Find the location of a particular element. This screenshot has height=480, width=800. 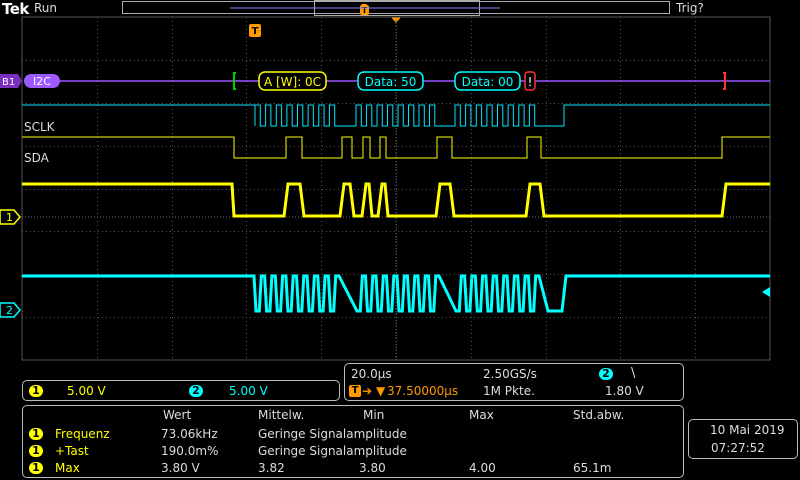

sample-rate: 2.50GS/s is located at coordinates (510, 374).